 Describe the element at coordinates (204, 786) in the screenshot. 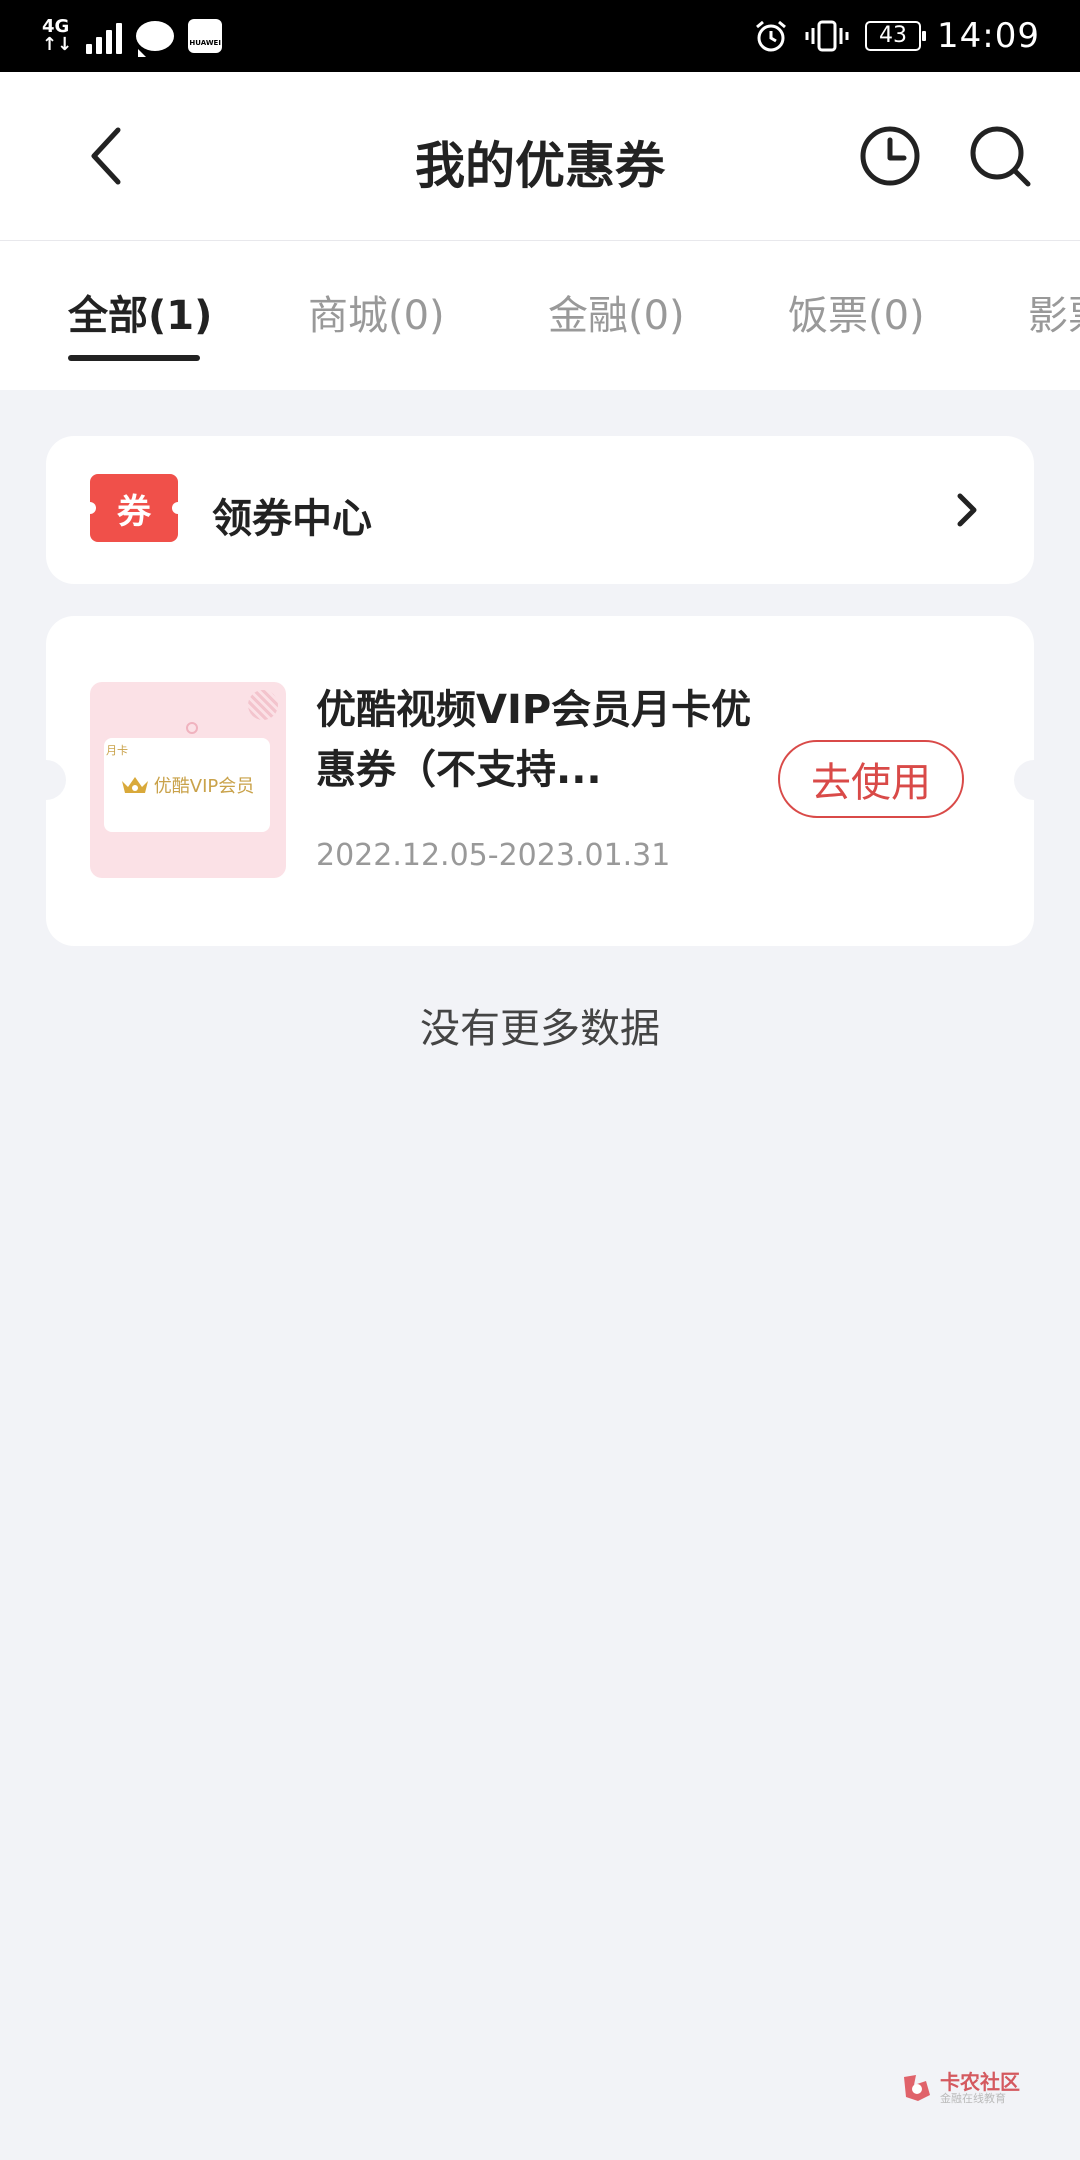

I see `thumb-brand-text: 优酷VIP会员` at that location.